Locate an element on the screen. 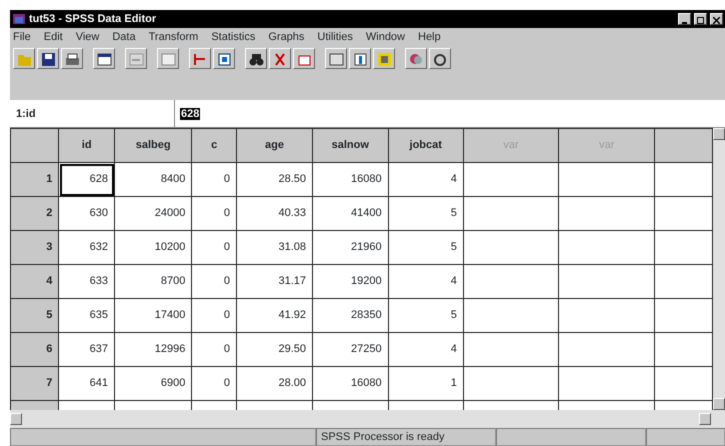  table-cell: 6900 is located at coordinates (153, 383).